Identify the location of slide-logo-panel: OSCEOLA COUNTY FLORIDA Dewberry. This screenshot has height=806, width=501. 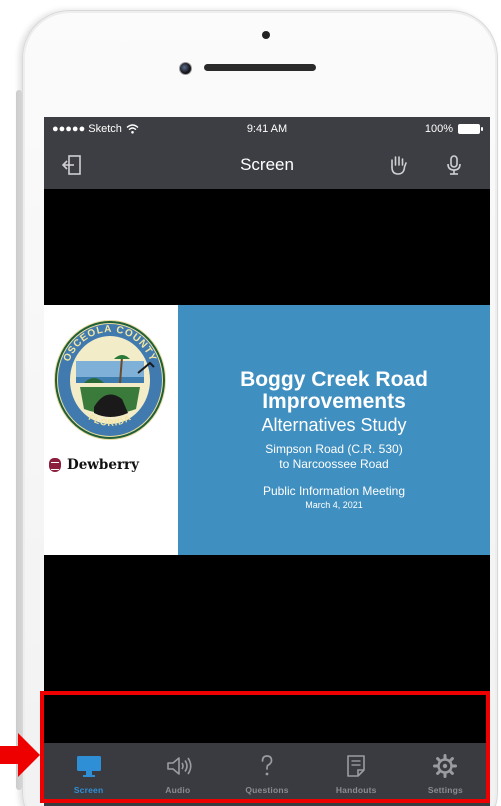
(111, 430).